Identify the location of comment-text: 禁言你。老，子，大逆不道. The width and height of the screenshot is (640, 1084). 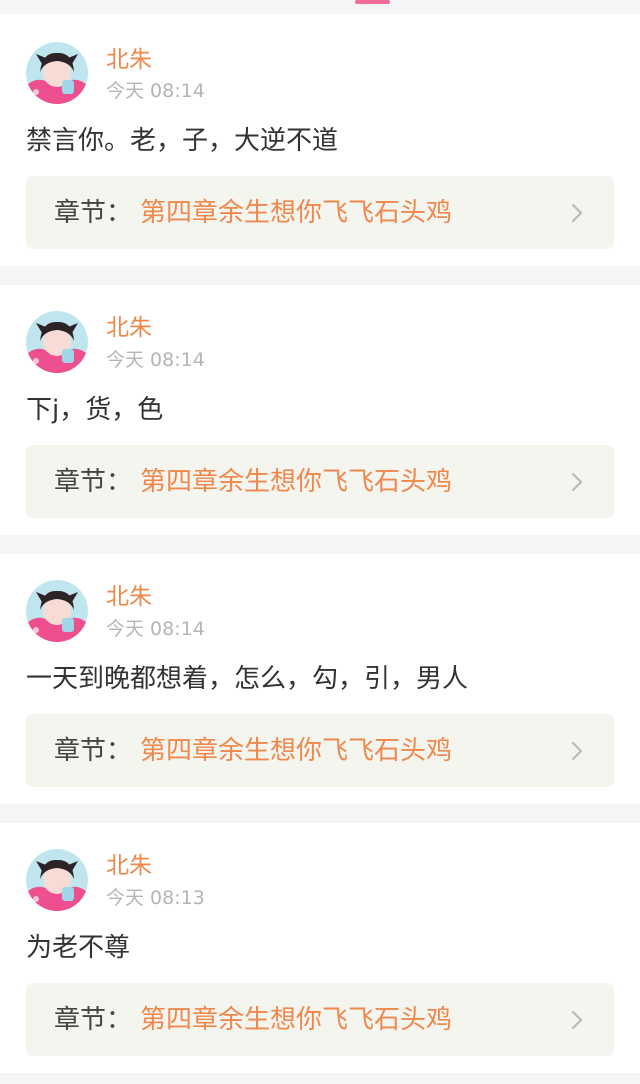
(182, 141).